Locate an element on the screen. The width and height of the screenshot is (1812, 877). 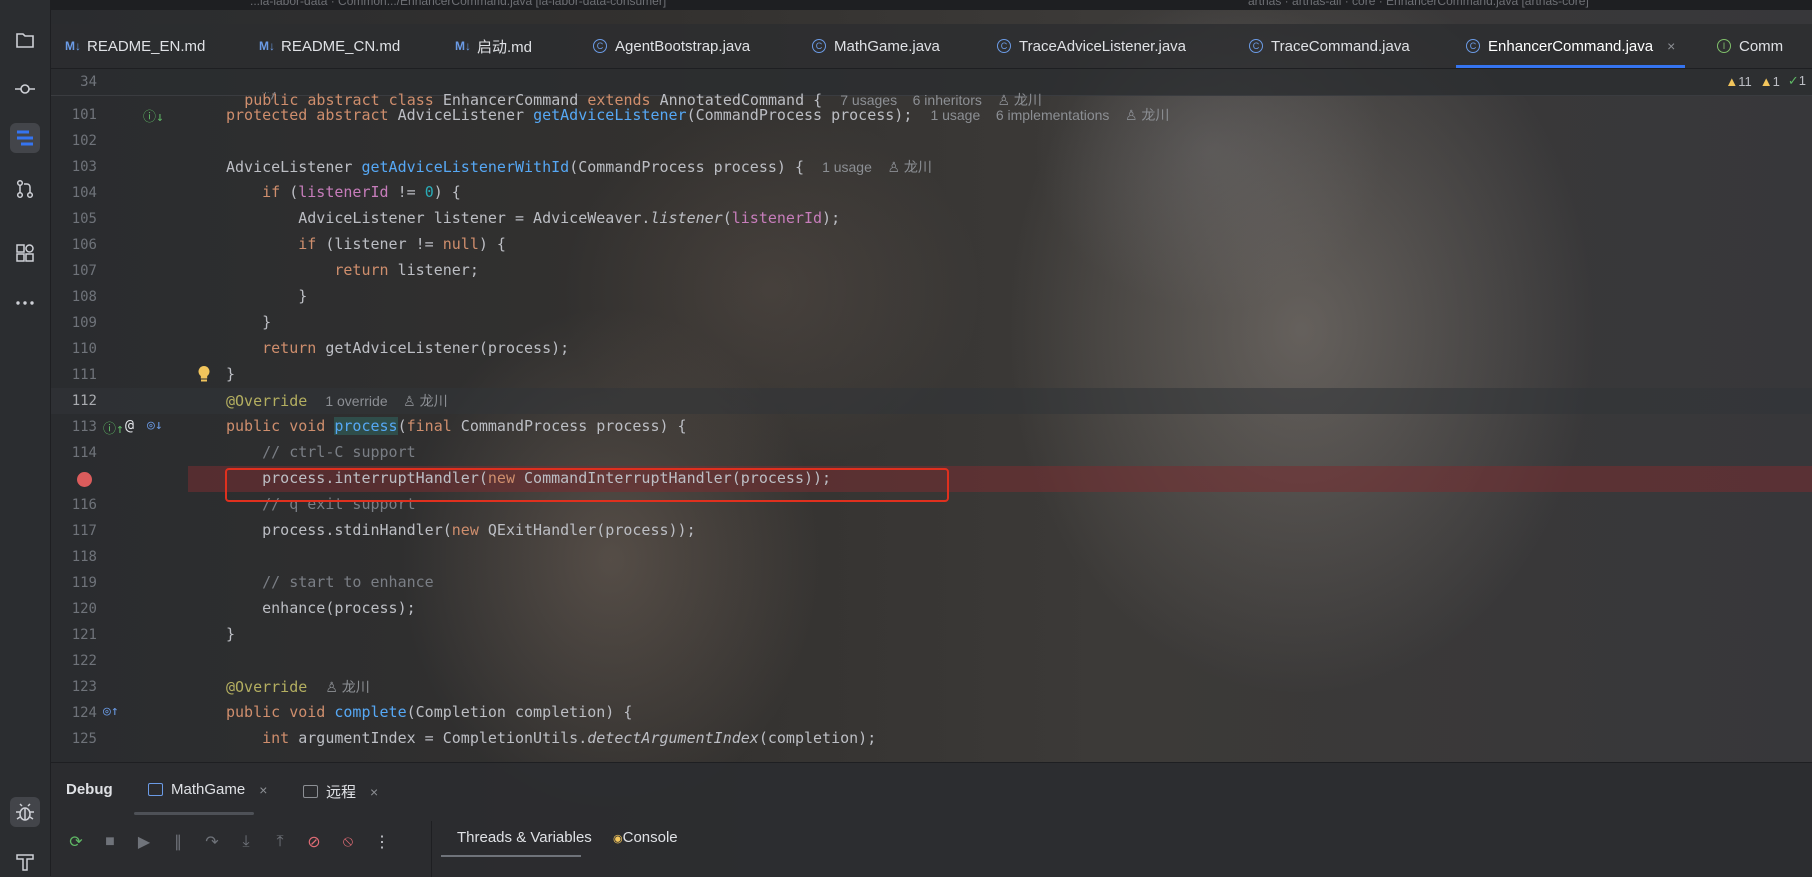
debug-tab-label: MathGame is located at coordinates (208, 789).